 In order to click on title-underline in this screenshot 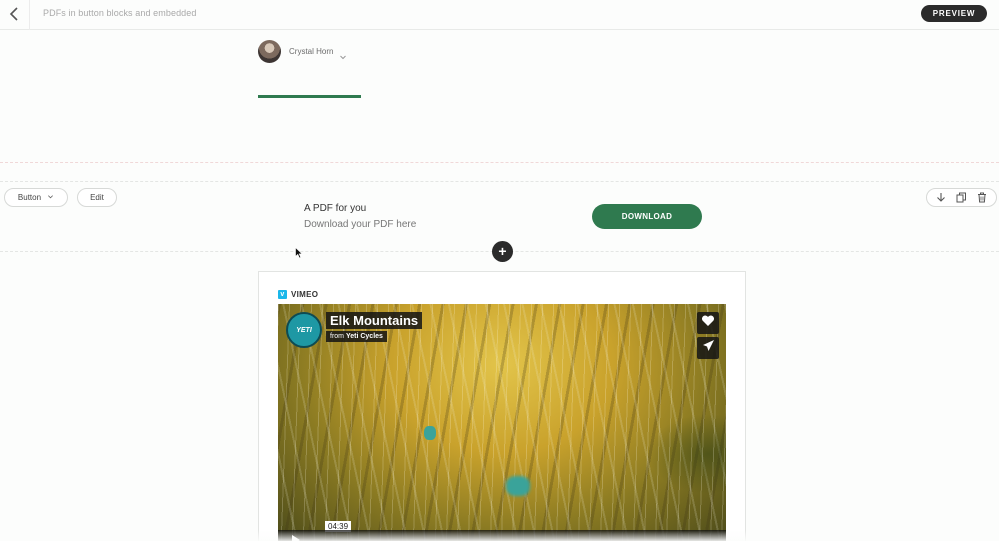, I will do `click(309, 96)`.